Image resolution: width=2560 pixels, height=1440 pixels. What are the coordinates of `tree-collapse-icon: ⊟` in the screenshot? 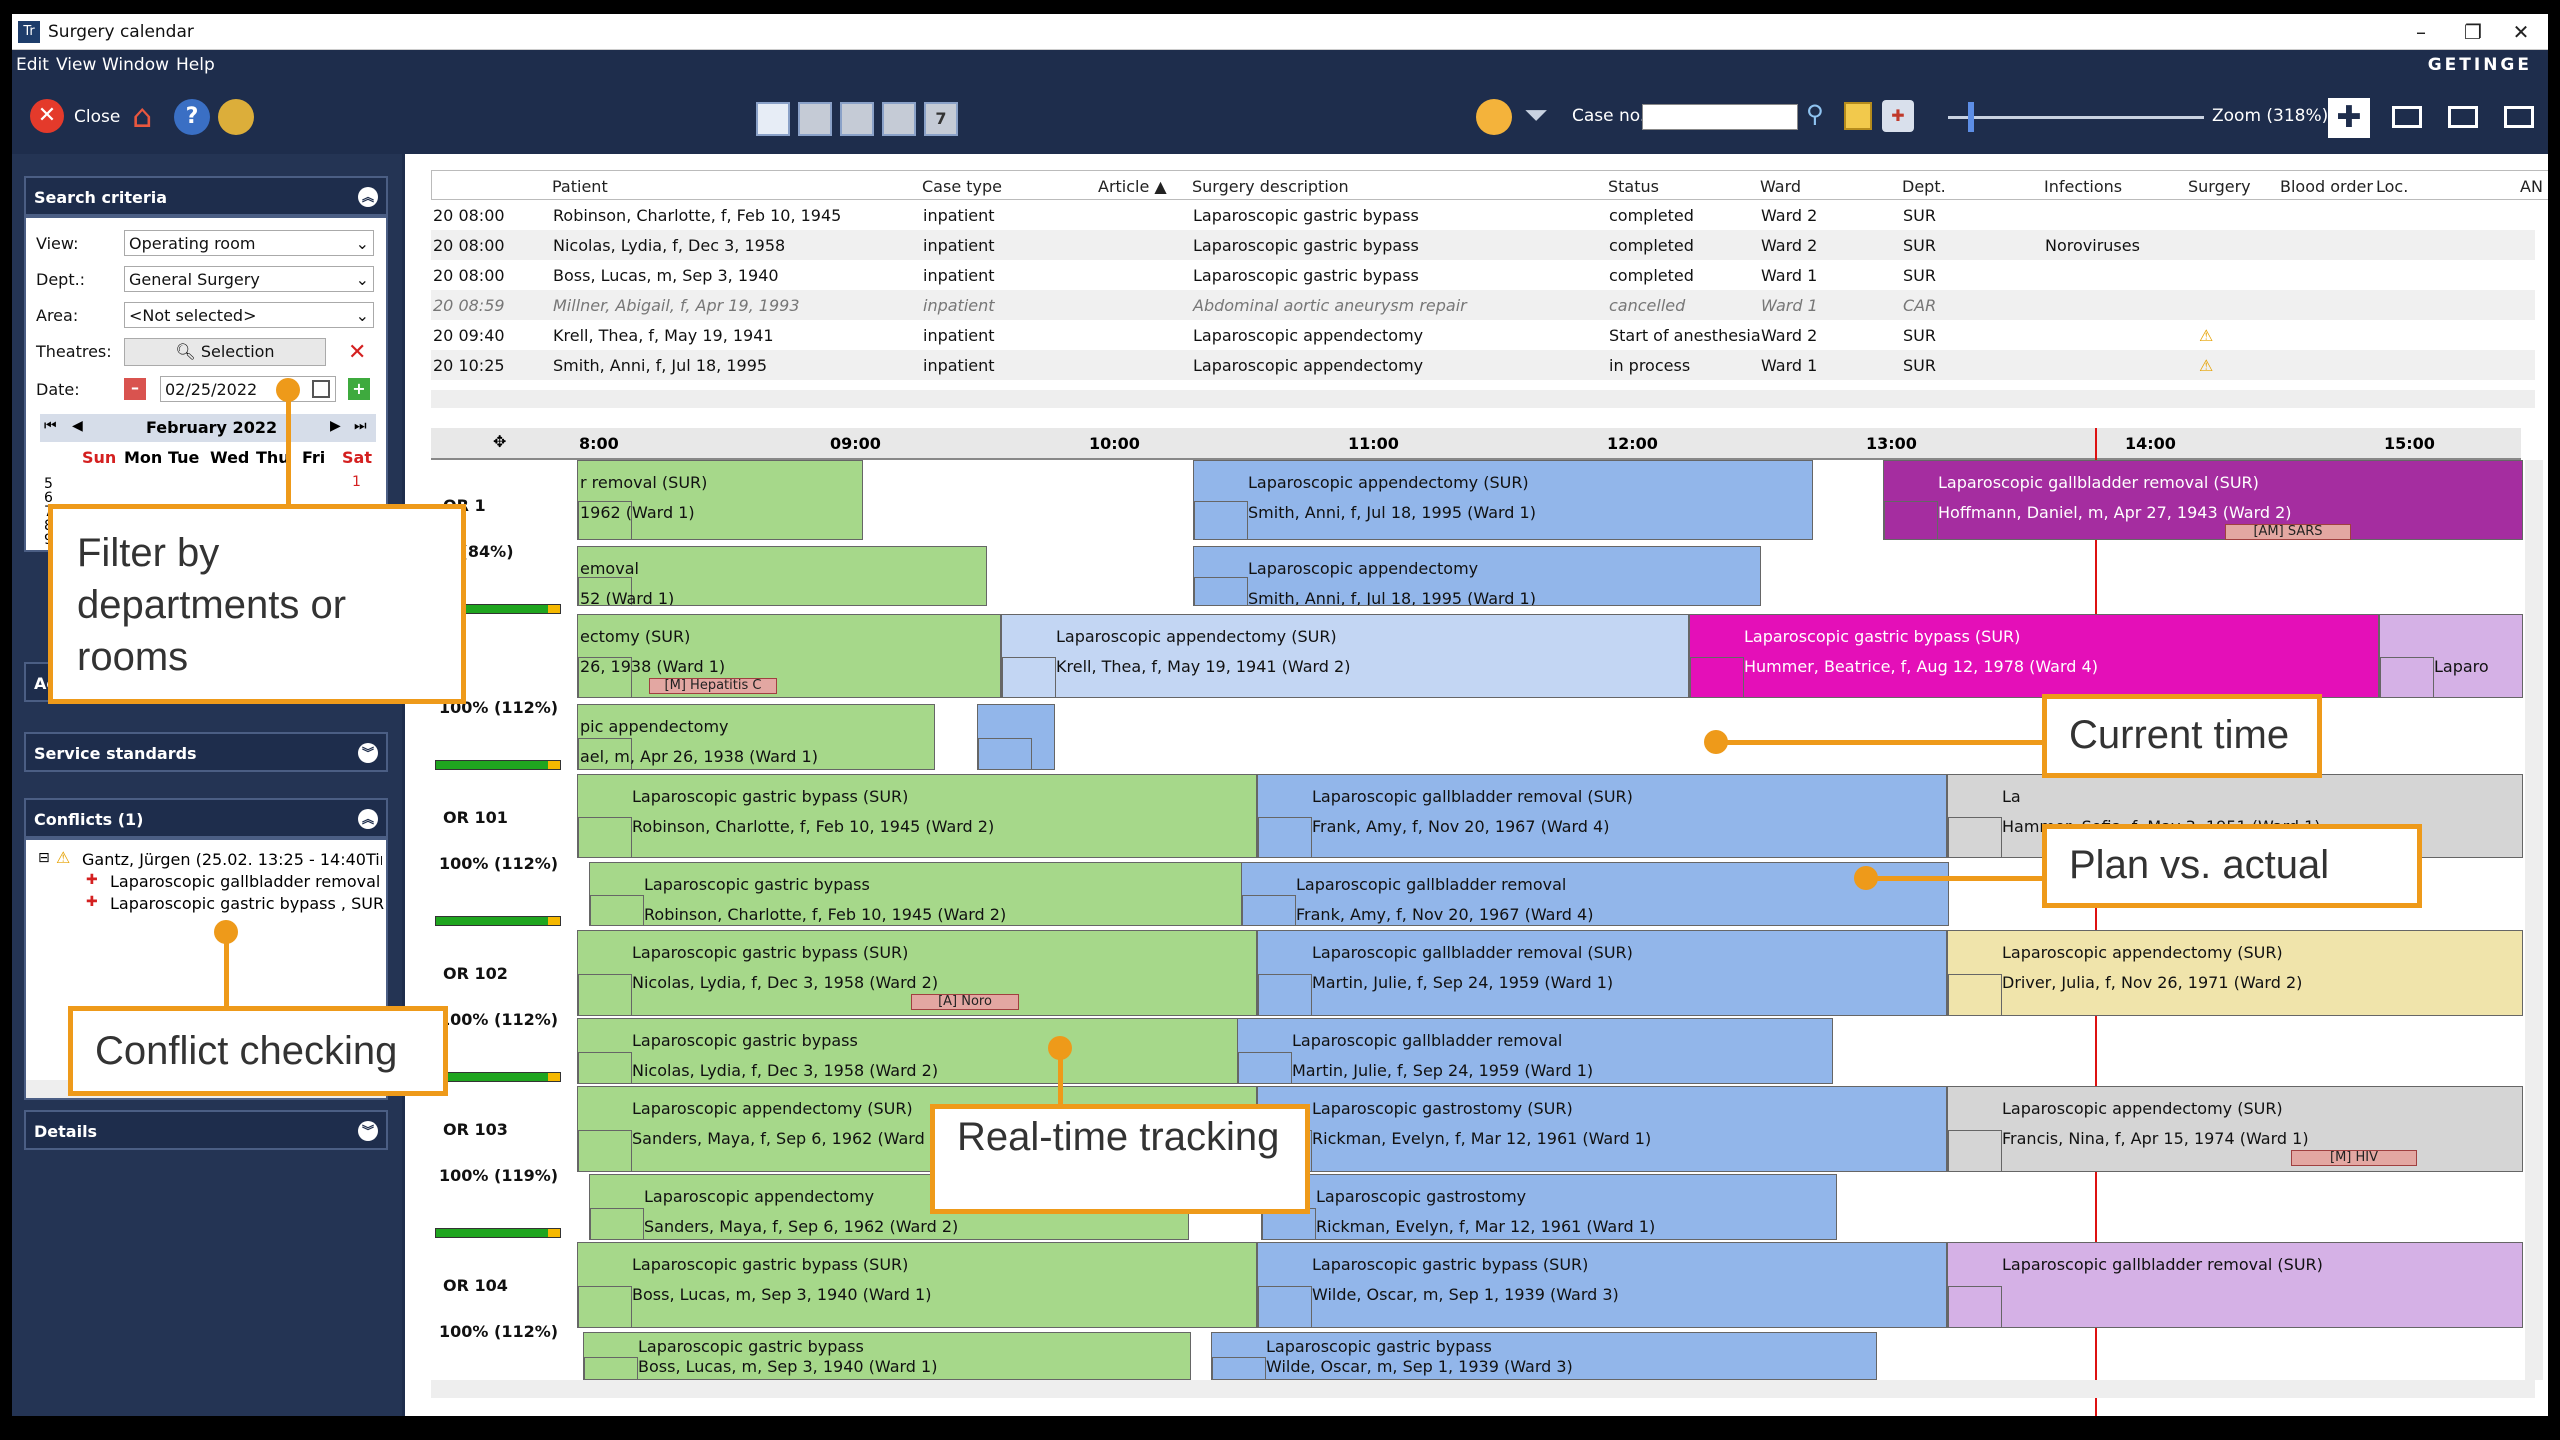 It's located at (44, 858).